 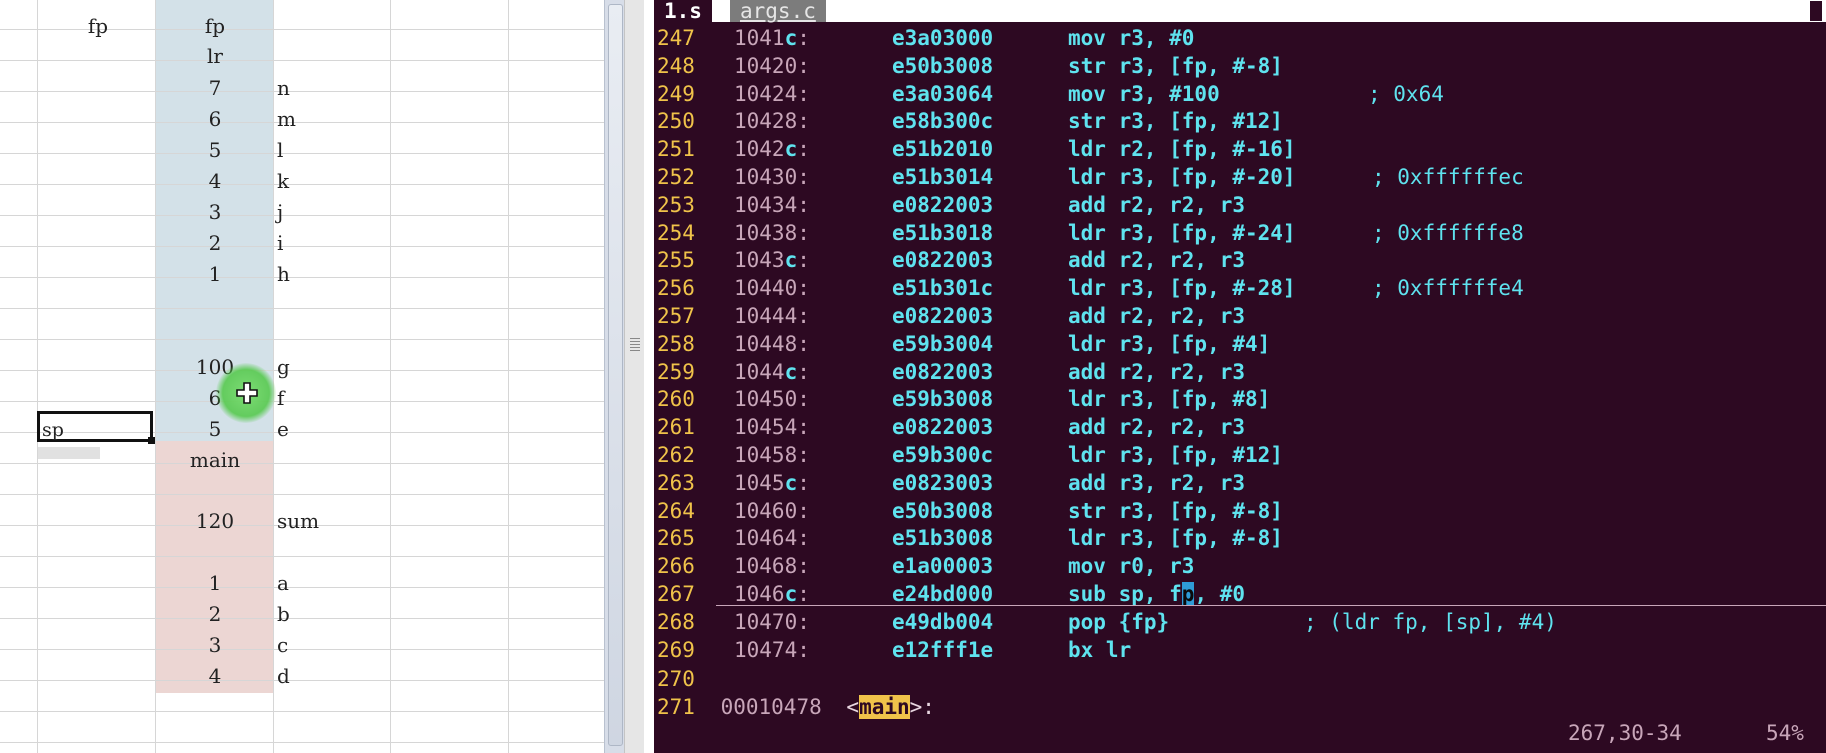 I want to click on code-line: 261 10454: e0822003 add r2, r2, r3, so click(x=1240, y=428).